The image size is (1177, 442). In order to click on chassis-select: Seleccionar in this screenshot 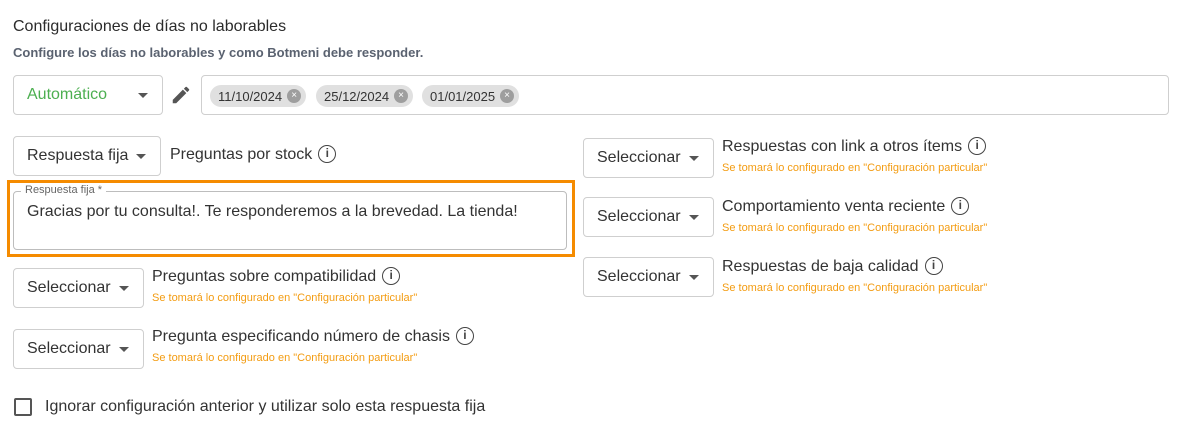, I will do `click(78, 349)`.